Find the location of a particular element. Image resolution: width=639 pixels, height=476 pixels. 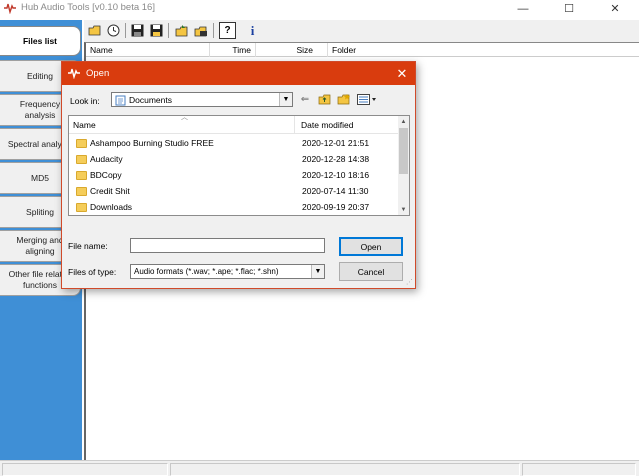

folder-date: 2020-09-19 20:37 is located at coordinates (336, 207).